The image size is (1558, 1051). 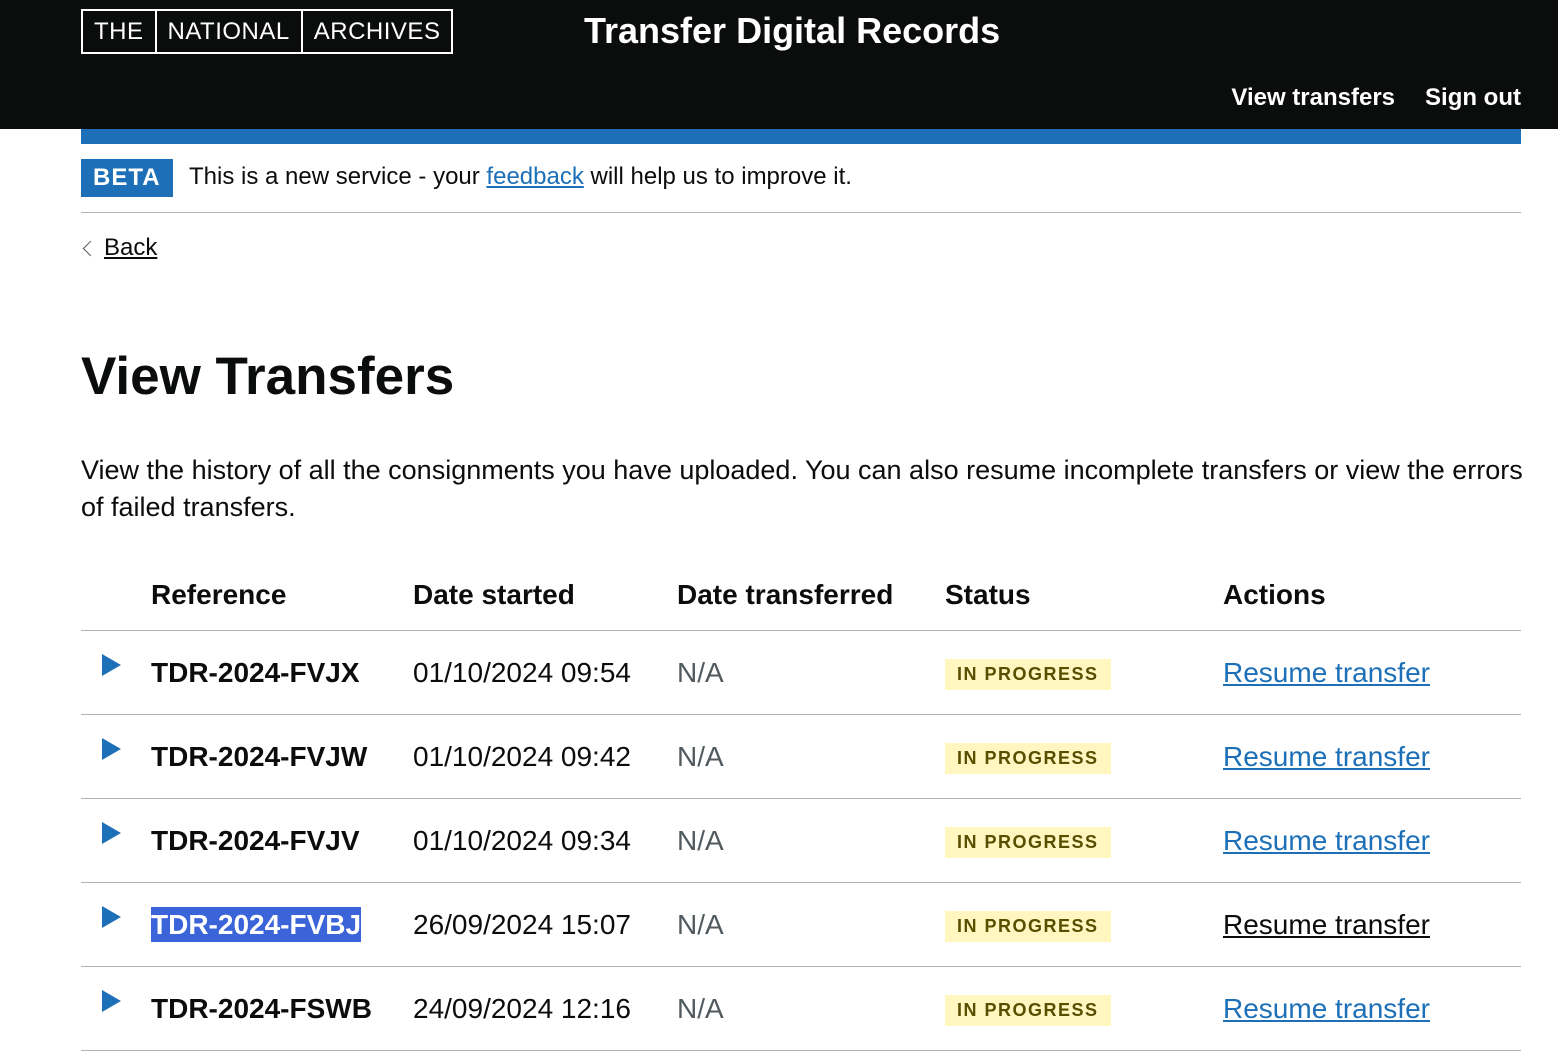 I want to click on reference-text: TDR-2024-FSWB, so click(x=261, y=1008).